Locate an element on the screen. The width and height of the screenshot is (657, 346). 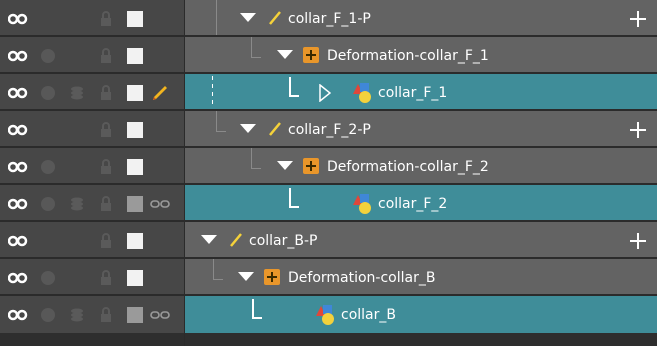
layer-name: Deformation-collar_F_1 is located at coordinates (408, 55).